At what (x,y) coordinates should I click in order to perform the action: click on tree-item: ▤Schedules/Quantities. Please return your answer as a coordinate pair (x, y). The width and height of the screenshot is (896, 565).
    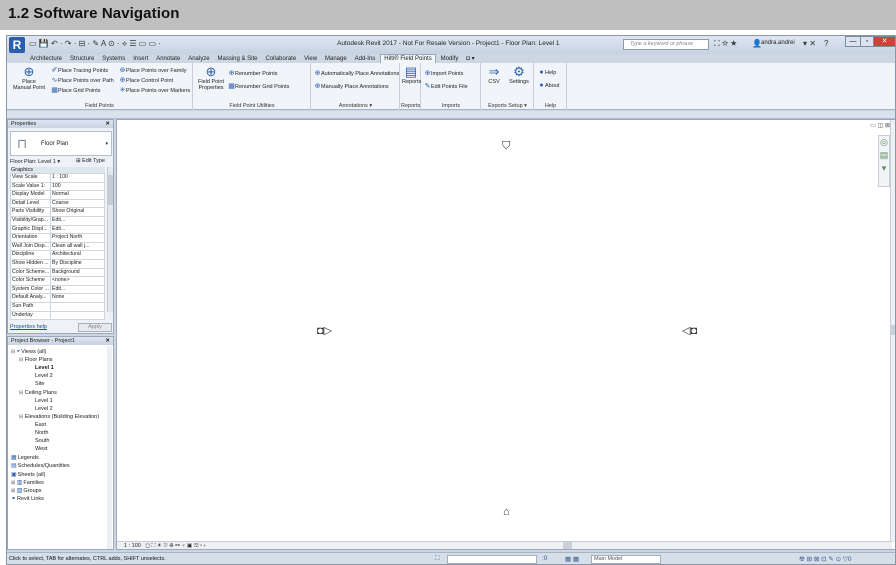
    Looking at the image, I should click on (40, 465).